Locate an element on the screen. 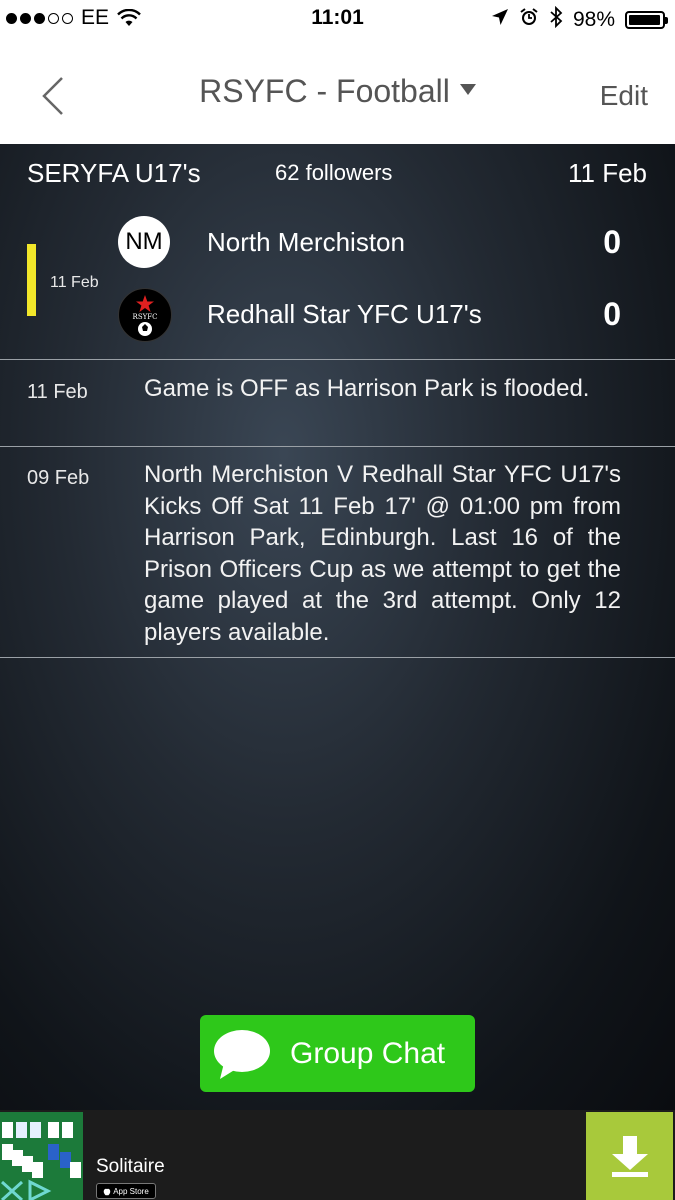 The image size is (675, 1200). home-team-badge: NM is located at coordinates (144, 242).